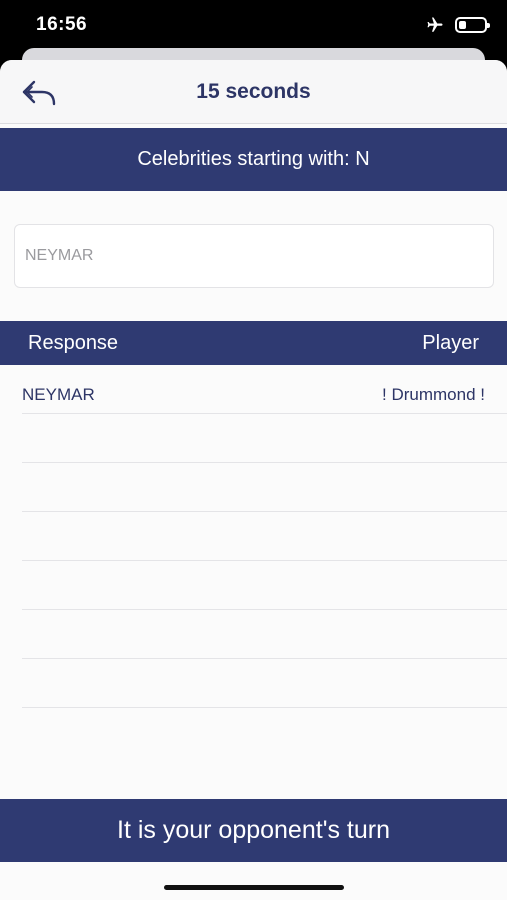 Image resolution: width=507 pixels, height=900 pixels. I want to click on column-header-response: Response, so click(73, 343).